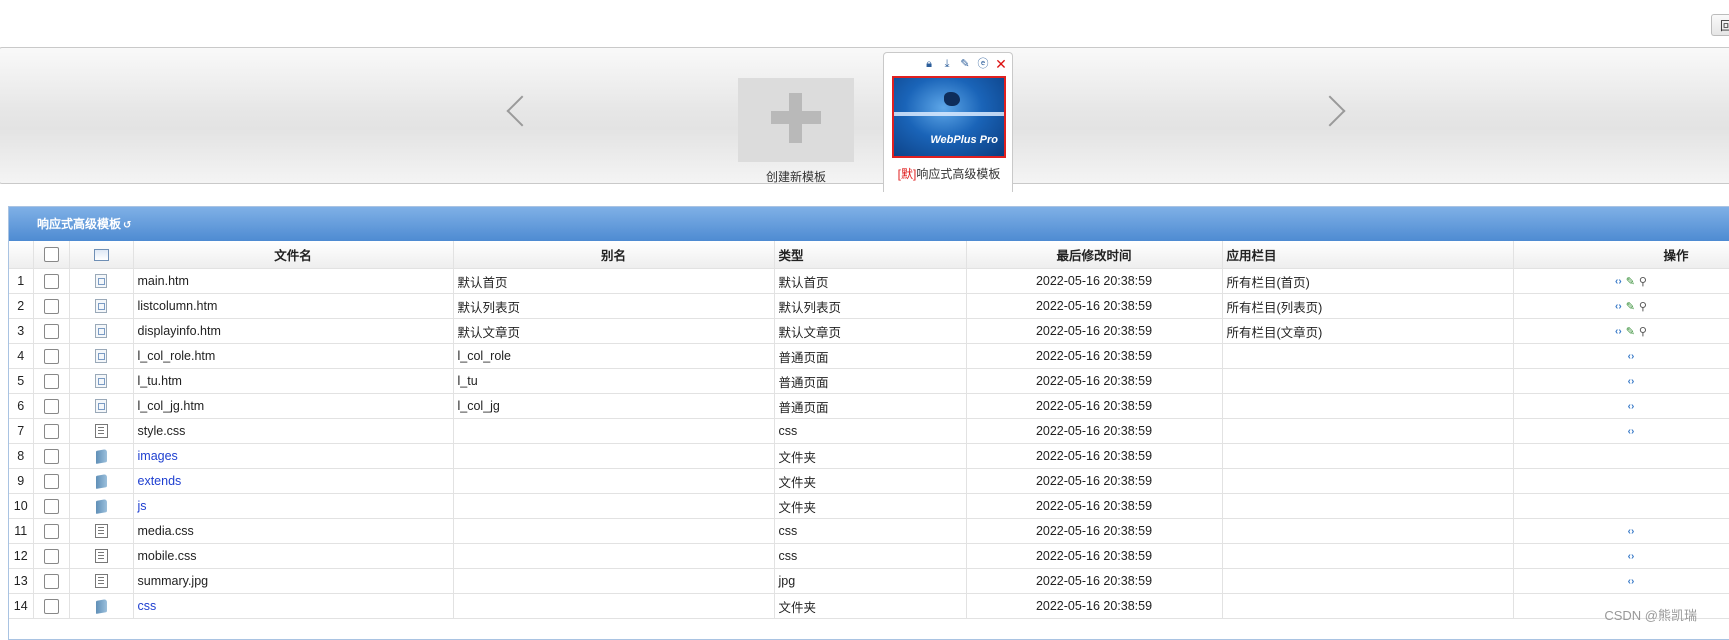 This screenshot has height=640, width=1729. What do you see at coordinates (293, 306) in the screenshot?
I see `file-name: listcolumn.htm` at bounding box center [293, 306].